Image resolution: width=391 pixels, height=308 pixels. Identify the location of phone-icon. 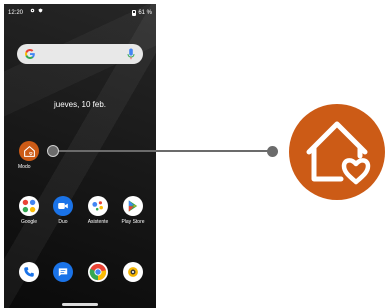
(29, 272).